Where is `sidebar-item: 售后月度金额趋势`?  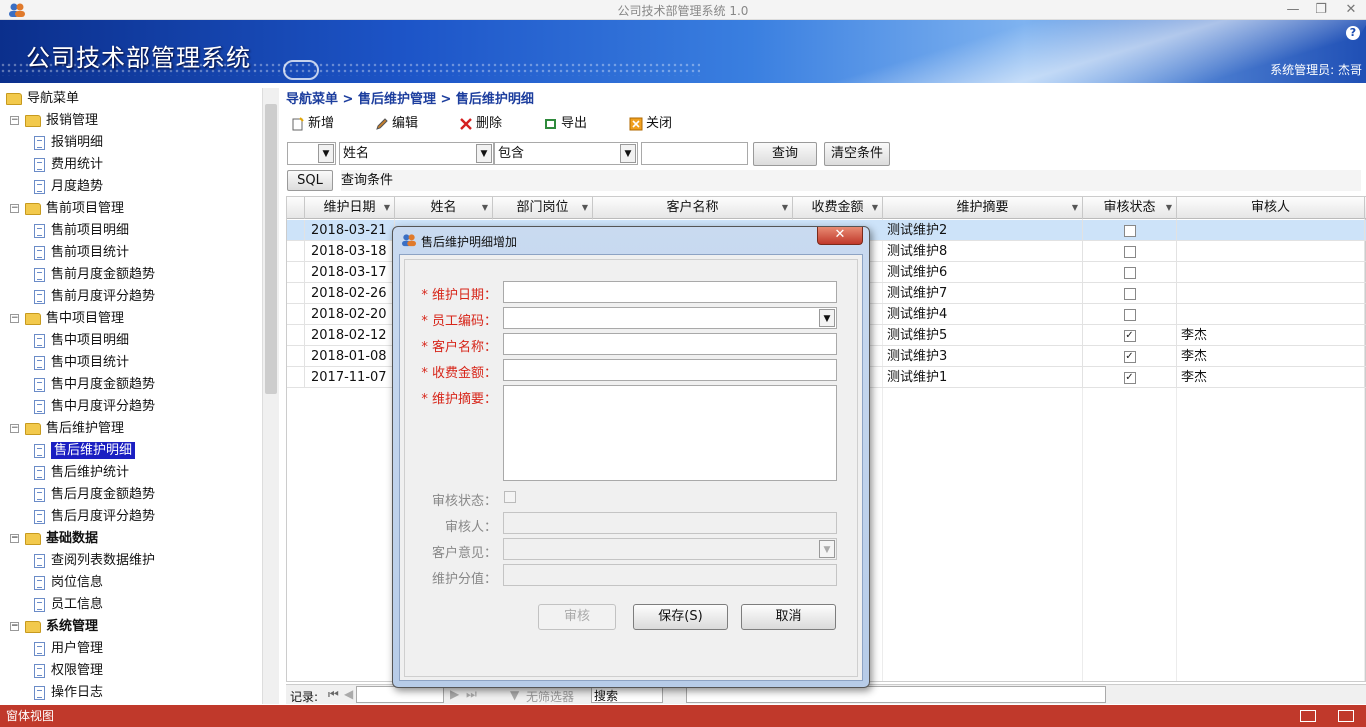 sidebar-item: 售后月度金额趋势 is located at coordinates (94, 495).